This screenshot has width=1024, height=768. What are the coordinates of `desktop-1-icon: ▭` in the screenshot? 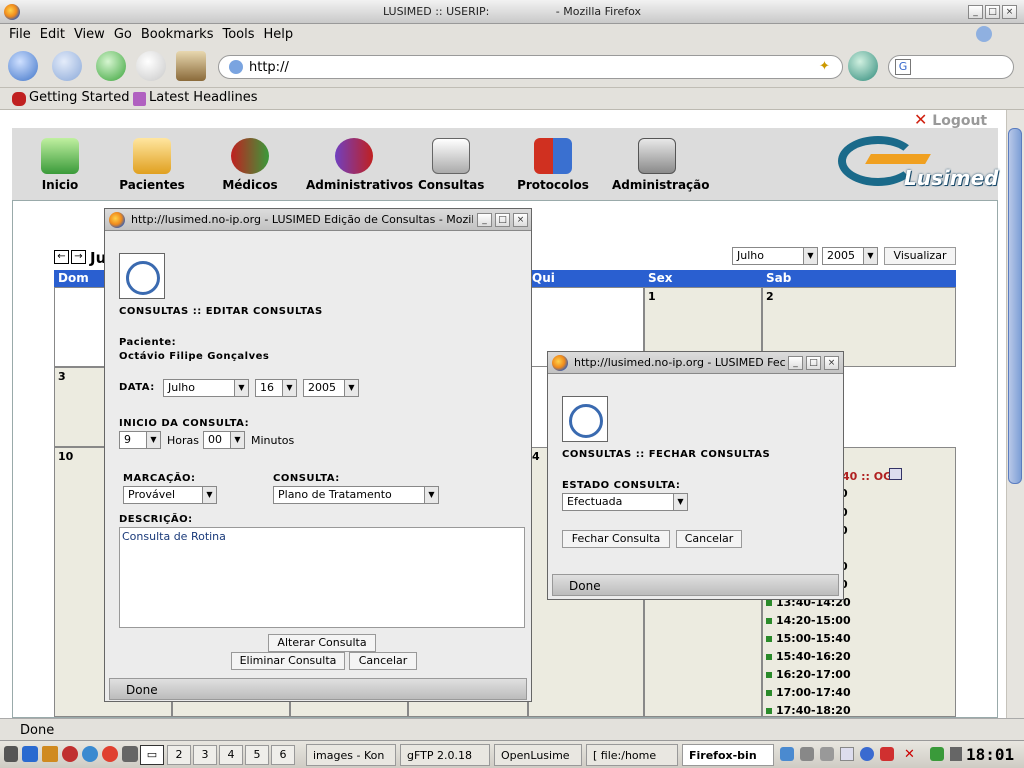 It's located at (152, 755).